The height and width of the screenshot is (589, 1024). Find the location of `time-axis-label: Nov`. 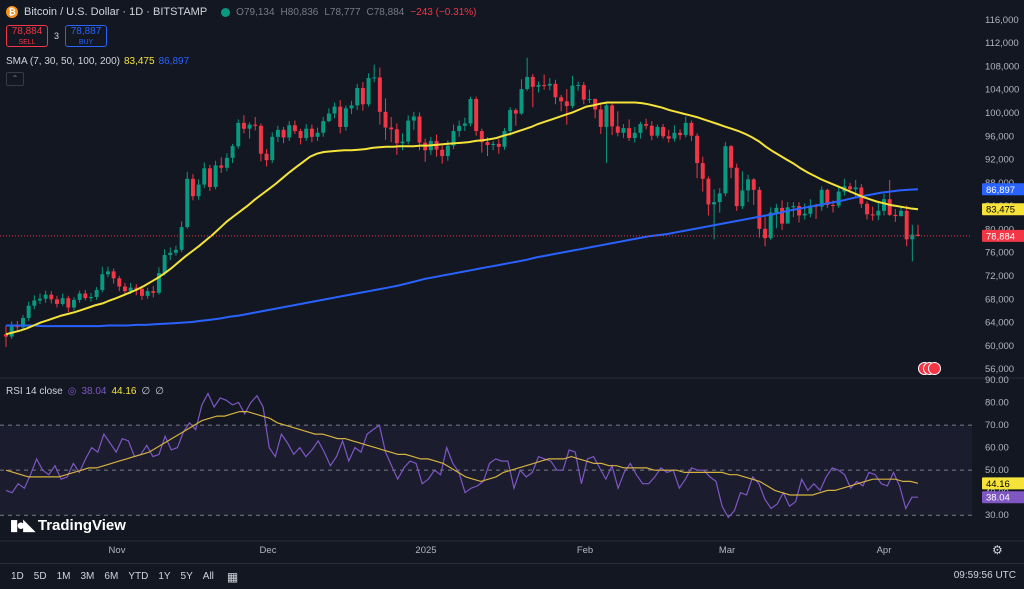

time-axis-label: Nov is located at coordinates (117, 550).